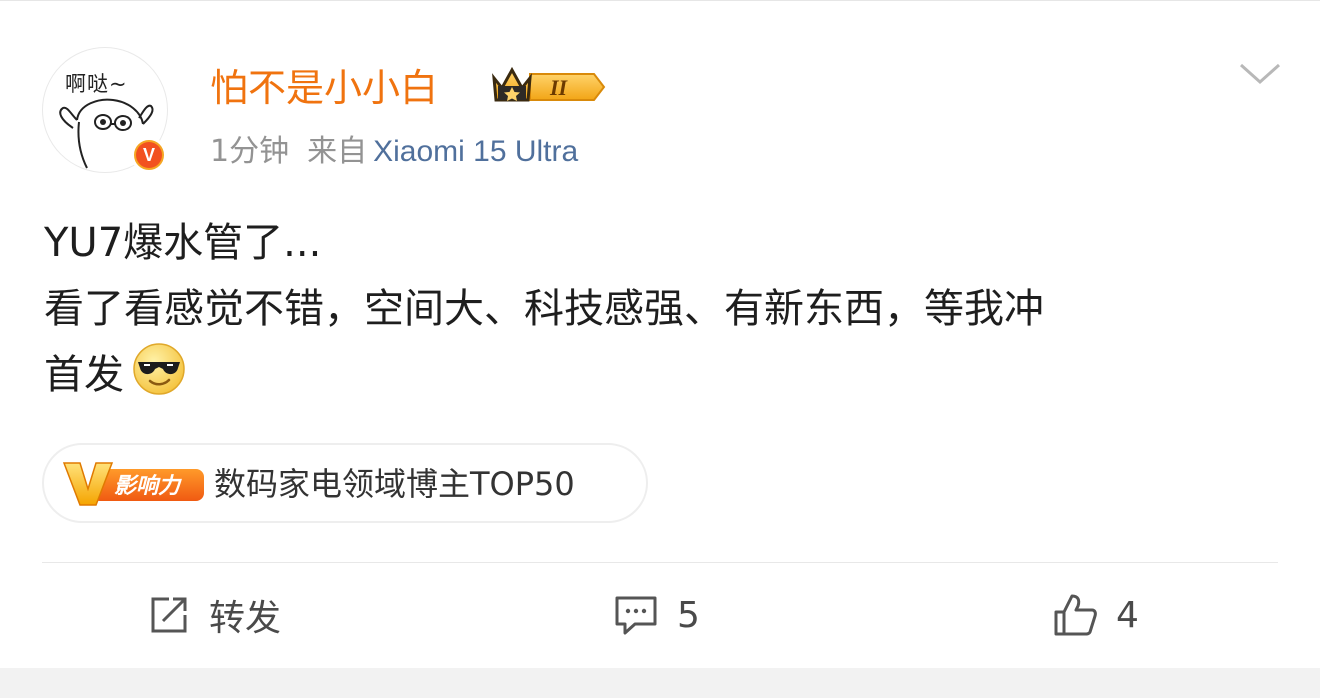  What do you see at coordinates (1260, 74) in the screenshot?
I see `chevron-down-icon` at bounding box center [1260, 74].